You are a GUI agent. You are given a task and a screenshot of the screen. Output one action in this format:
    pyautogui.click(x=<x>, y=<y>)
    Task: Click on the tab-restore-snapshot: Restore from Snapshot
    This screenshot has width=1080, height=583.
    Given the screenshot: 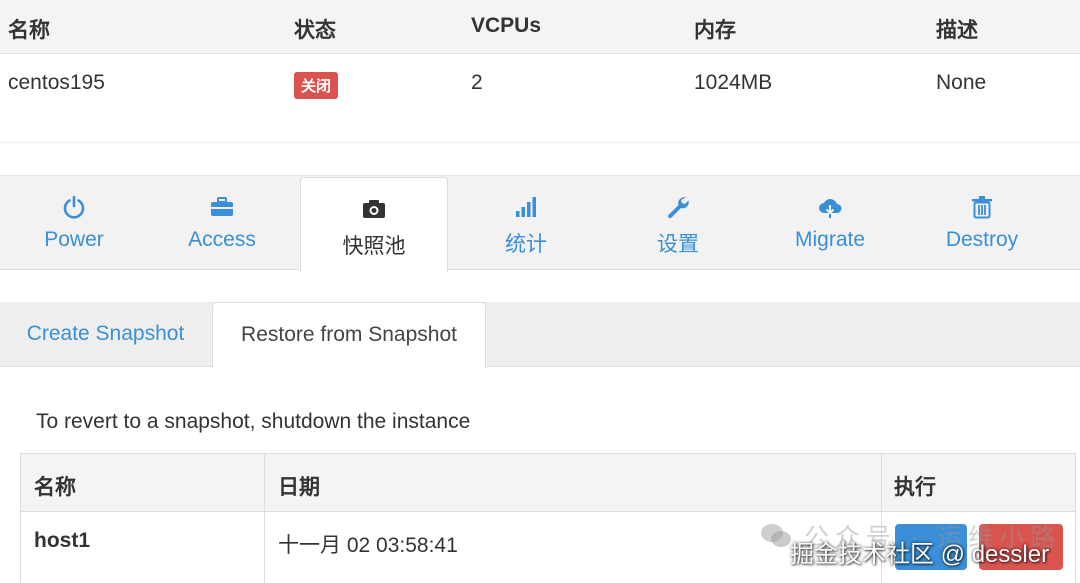 What is the action you would take?
    pyautogui.click(x=349, y=335)
    